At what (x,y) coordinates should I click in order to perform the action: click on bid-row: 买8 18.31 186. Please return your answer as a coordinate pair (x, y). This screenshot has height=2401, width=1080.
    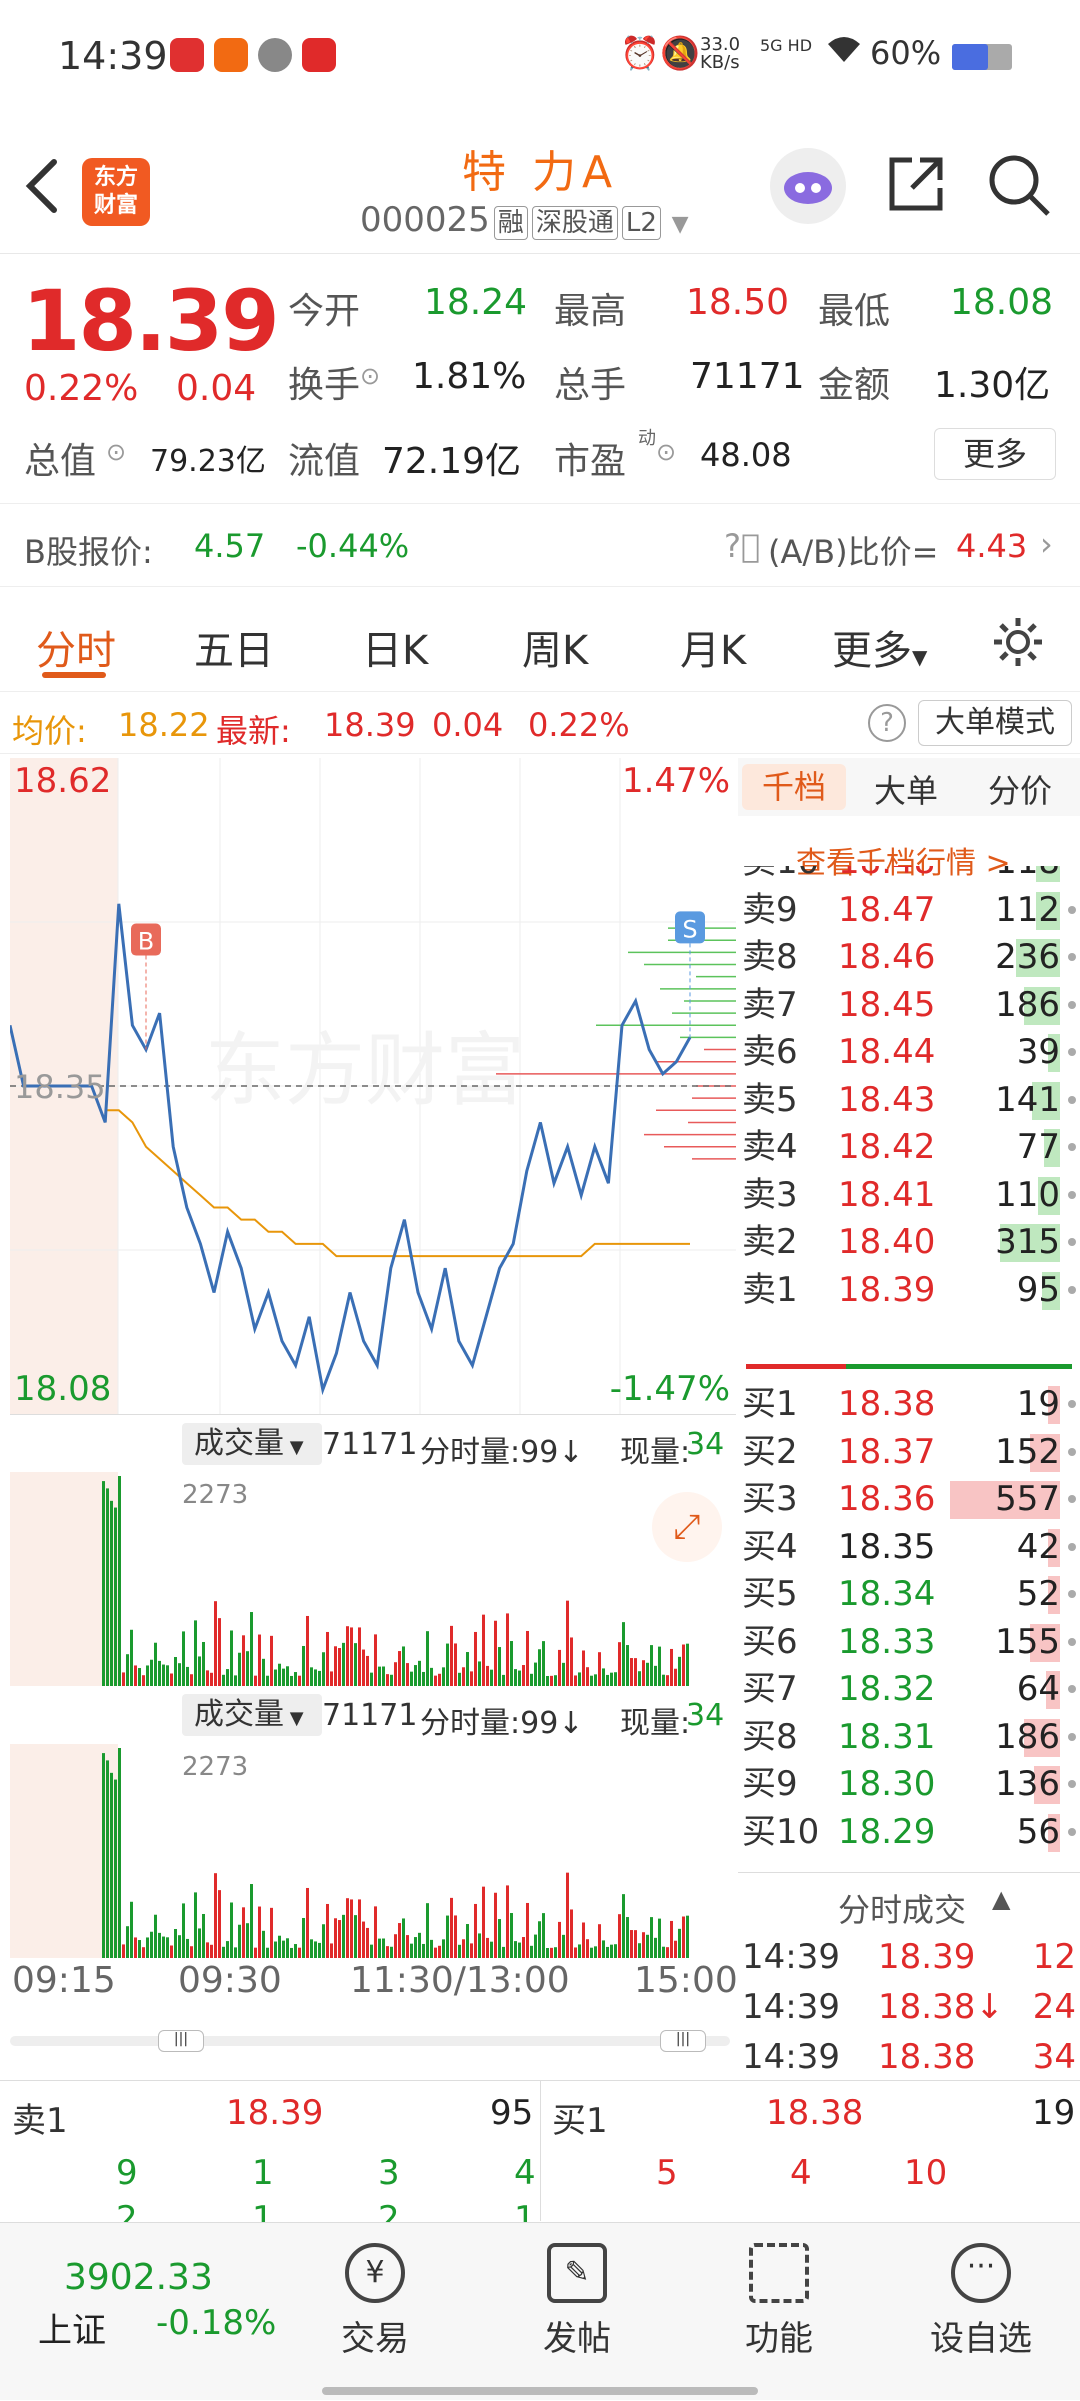
    Looking at the image, I should click on (909, 1737).